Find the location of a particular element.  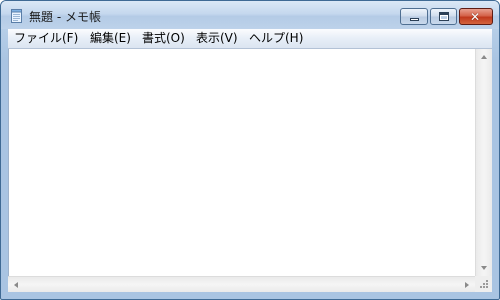

horizontal-scrollbar is located at coordinates (241, 284).